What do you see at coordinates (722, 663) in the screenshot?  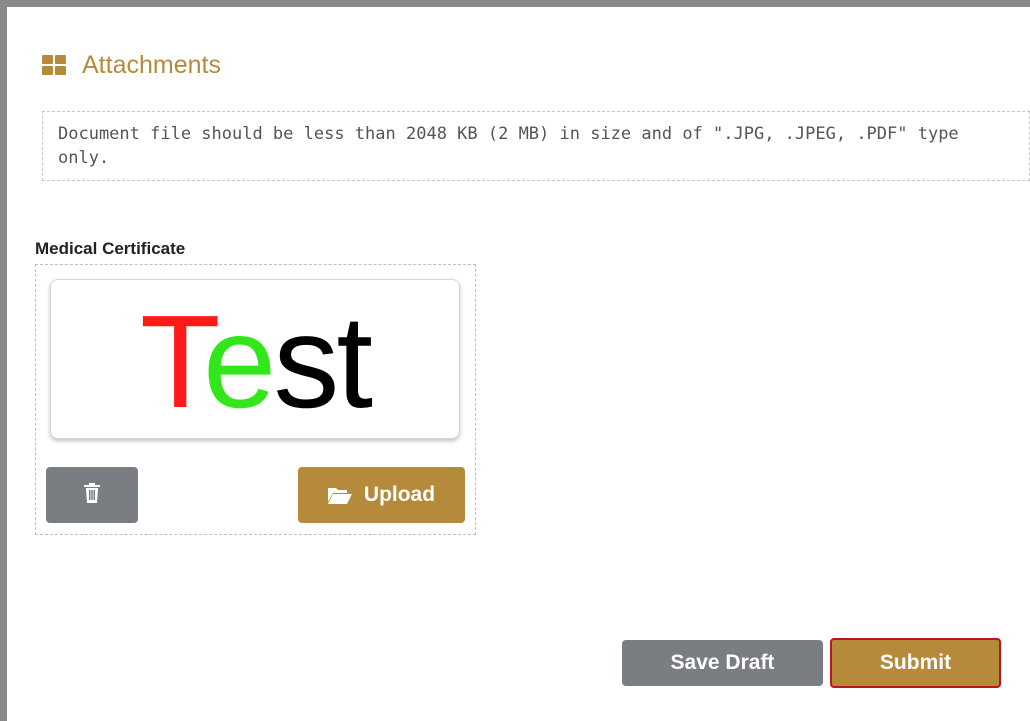 I see `save-draft-button: Save Draft` at bounding box center [722, 663].